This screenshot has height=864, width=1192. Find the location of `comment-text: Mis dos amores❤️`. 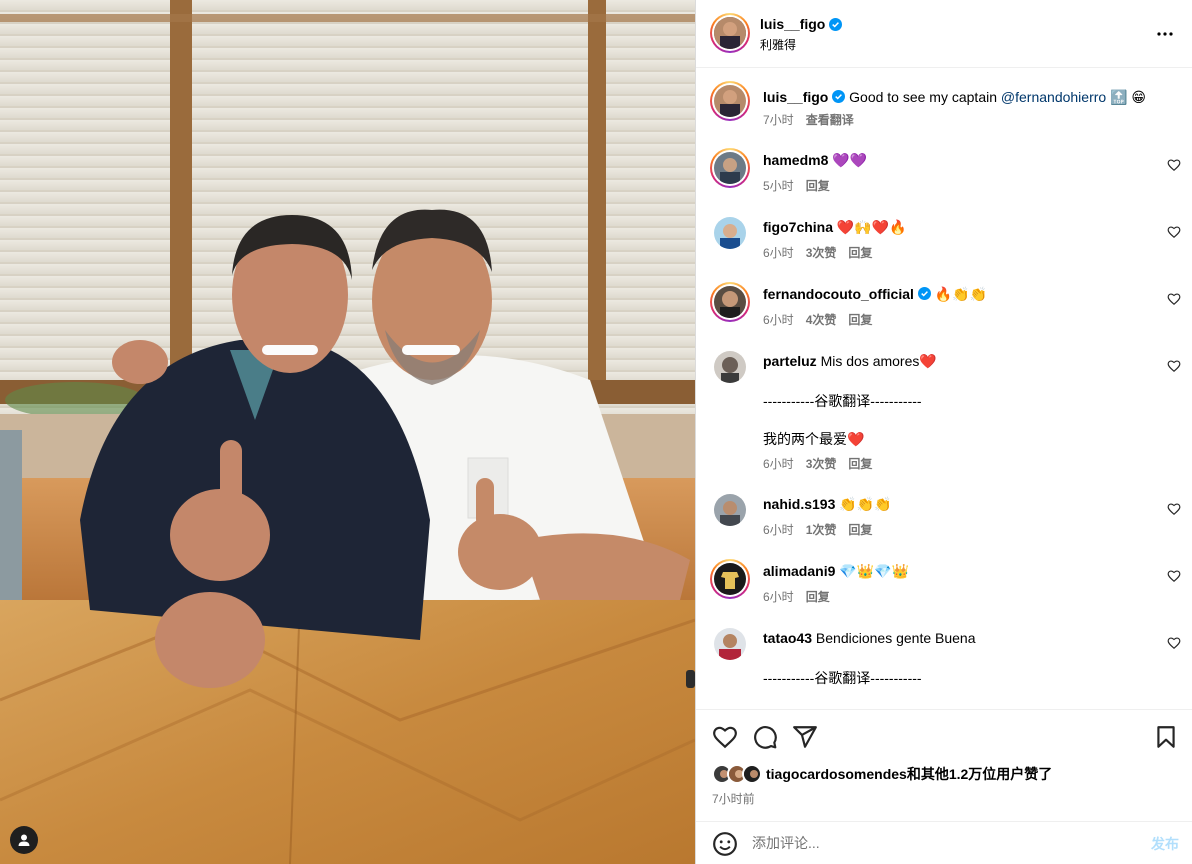

comment-text: Mis dos amores❤️ is located at coordinates (878, 361).